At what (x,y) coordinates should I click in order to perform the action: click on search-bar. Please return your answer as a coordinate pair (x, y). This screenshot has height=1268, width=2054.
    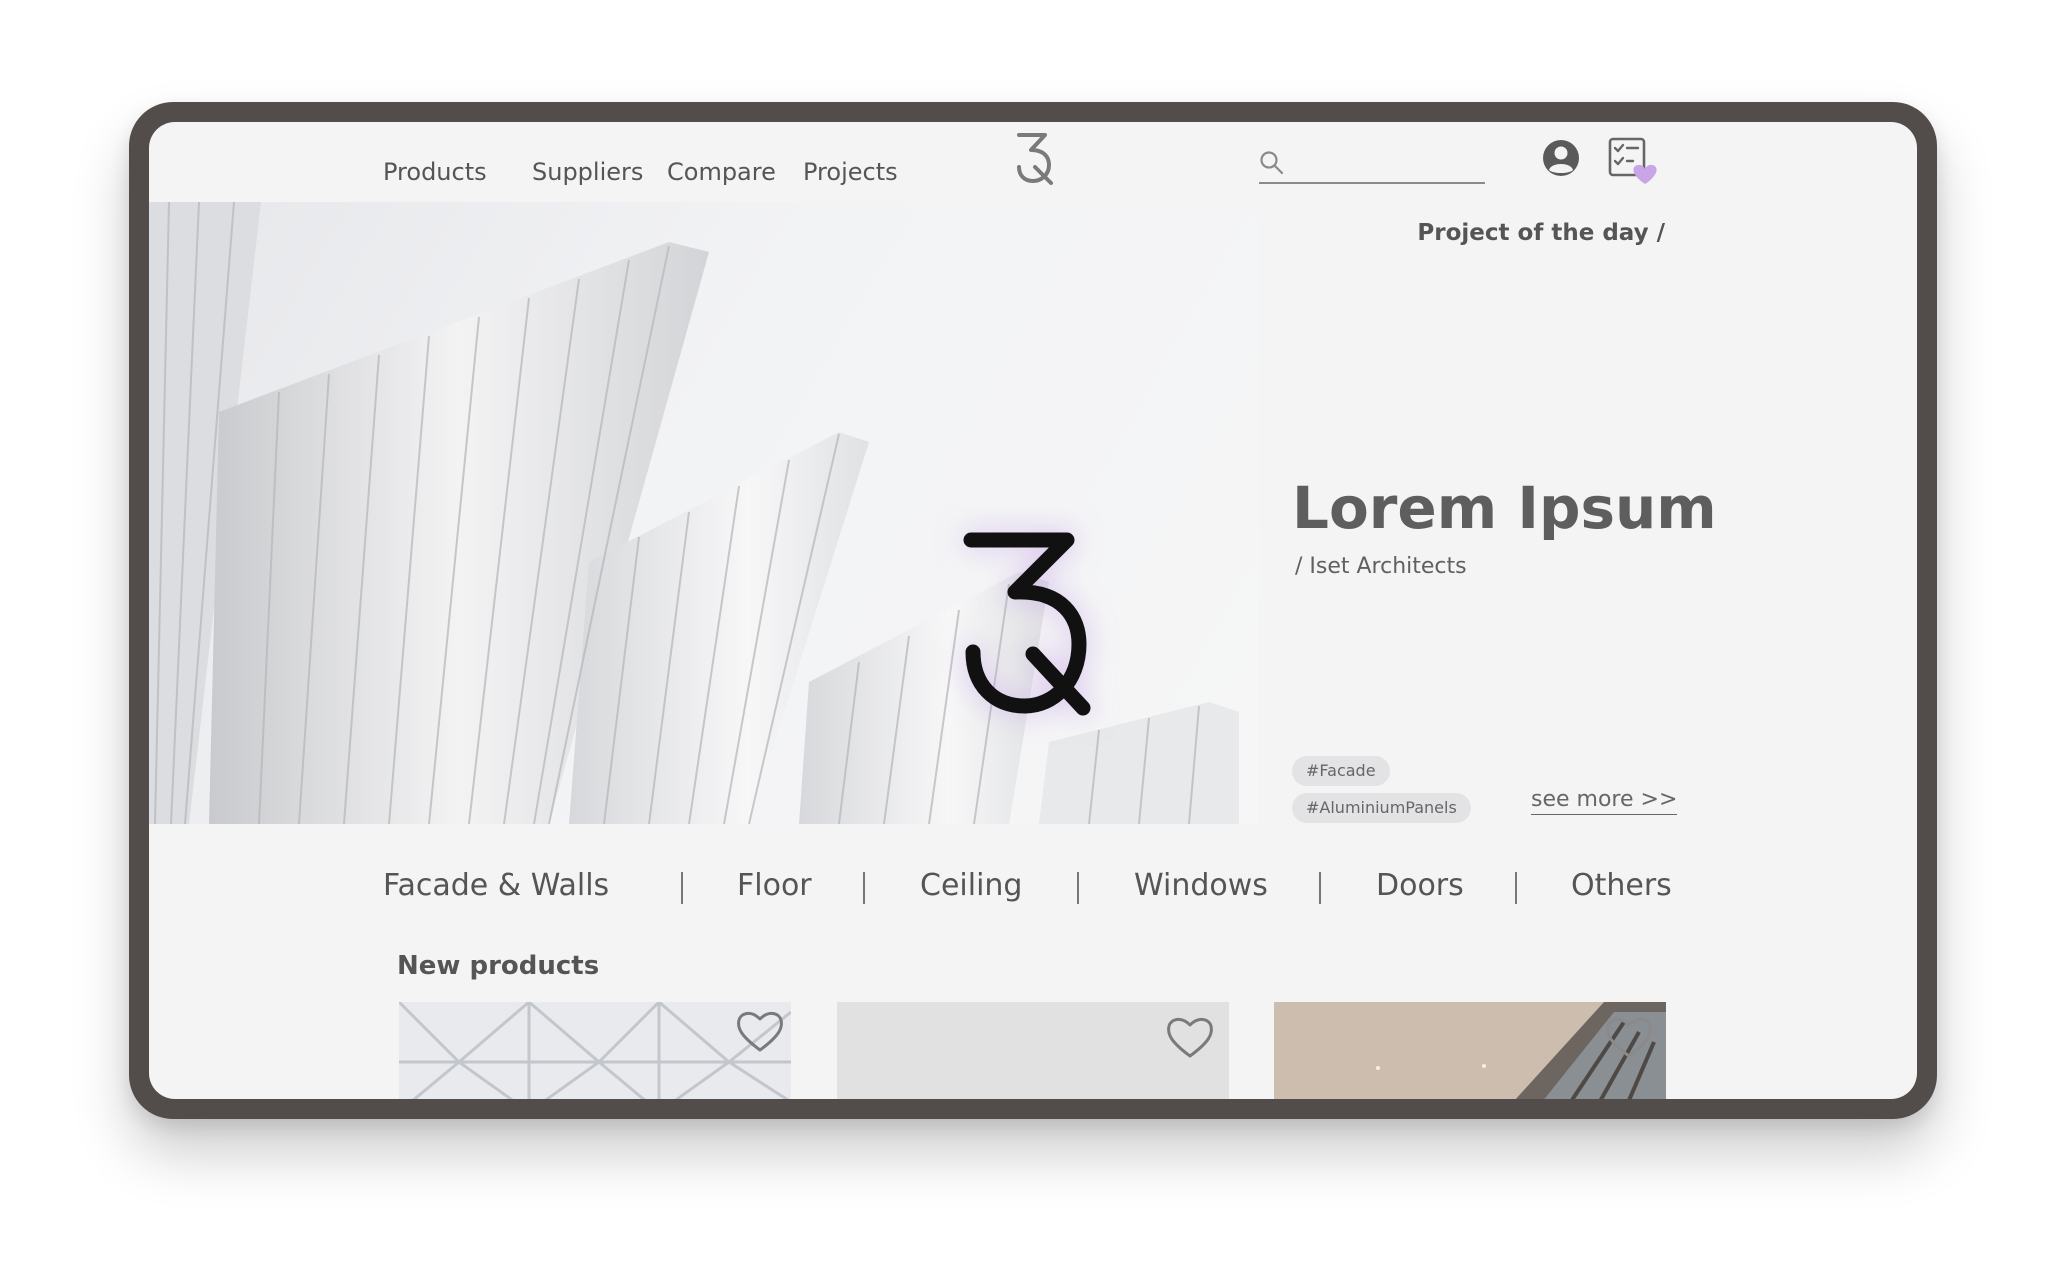
    Looking at the image, I should click on (1373, 164).